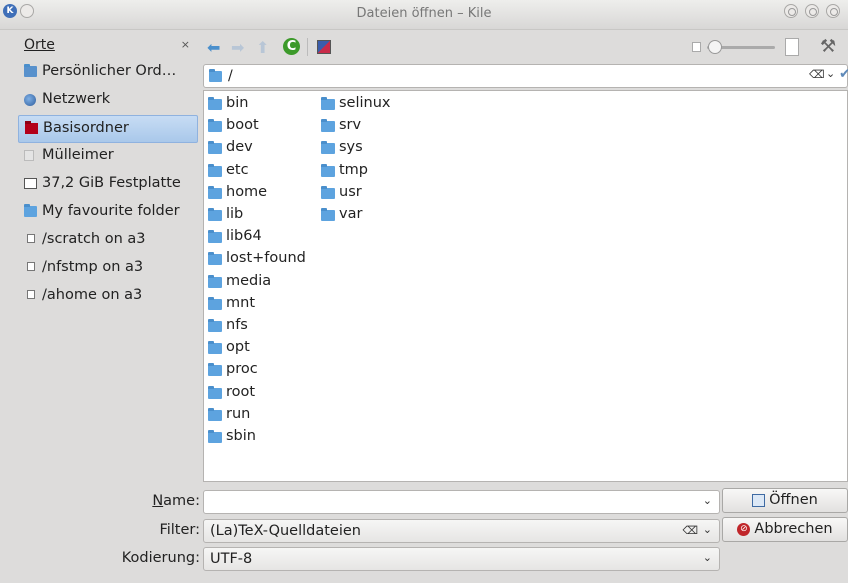  Describe the element at coordinates (244, 236) in the screenshot. I see `file-name: lib64` at that location.